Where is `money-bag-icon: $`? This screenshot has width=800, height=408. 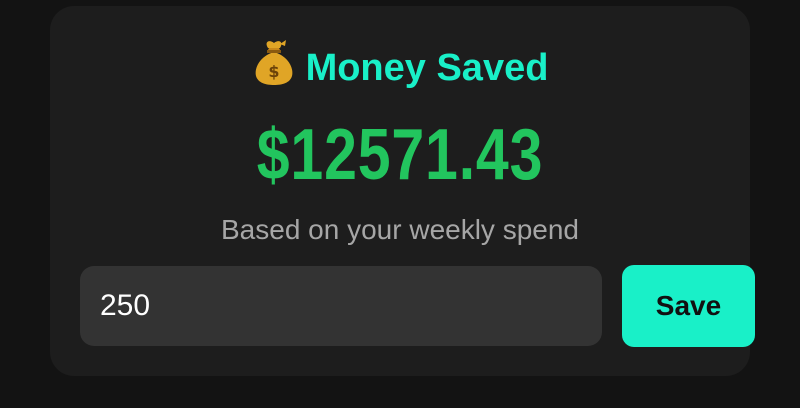 money-bag-icon: $ is located at coordinates (274, 67).